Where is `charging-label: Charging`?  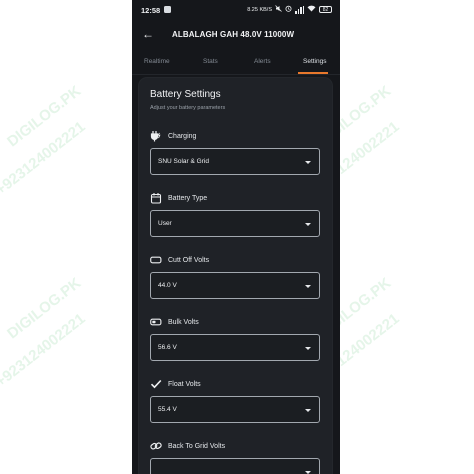 charging-label: Charging is located at coordinates (173, 136).